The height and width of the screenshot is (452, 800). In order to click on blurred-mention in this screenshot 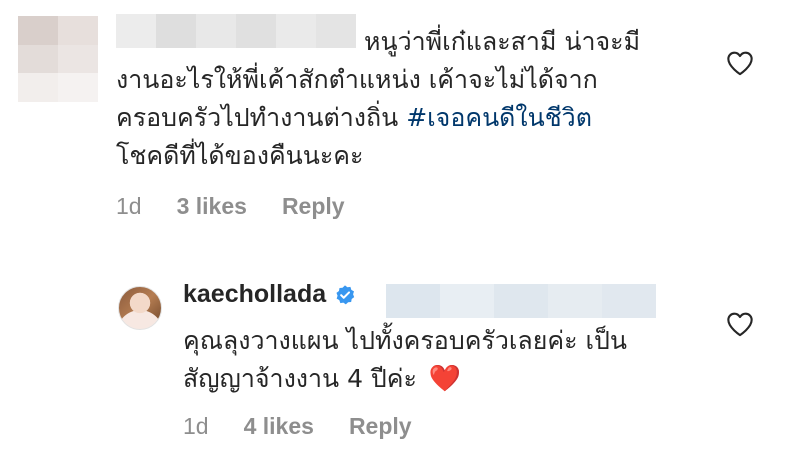, I will do `click(521, 301)`.